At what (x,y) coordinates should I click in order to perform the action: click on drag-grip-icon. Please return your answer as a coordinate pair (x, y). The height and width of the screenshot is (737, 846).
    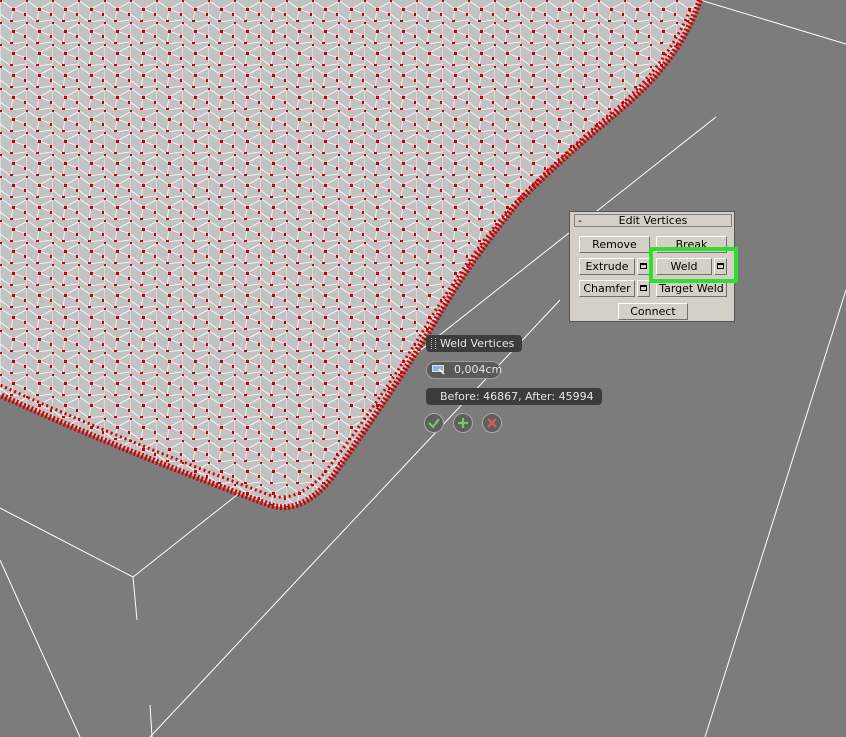
    Looking at the image, I should click on (433, 343).